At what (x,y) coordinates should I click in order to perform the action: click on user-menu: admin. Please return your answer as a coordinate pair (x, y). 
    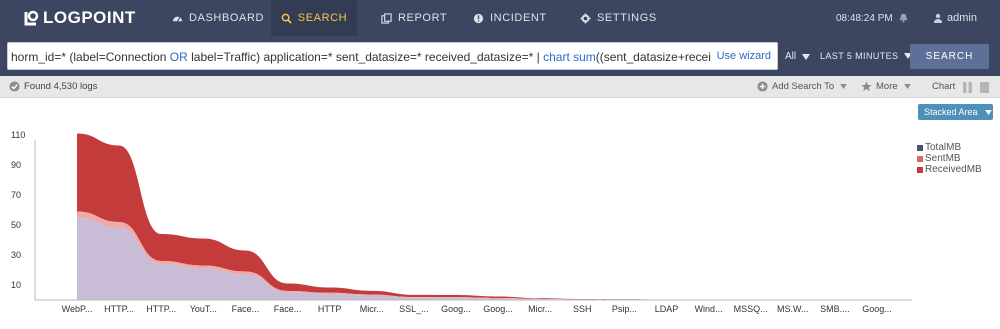
    Looking at the image, I should click on (955, 18).